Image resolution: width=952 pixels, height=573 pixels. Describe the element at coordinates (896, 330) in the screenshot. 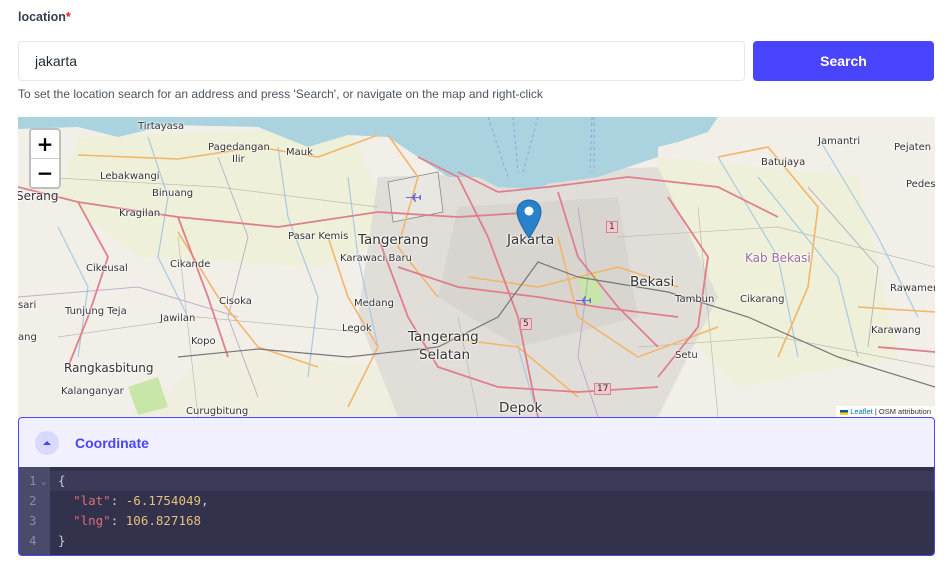

I see `map-label-place: Karawang` at that location.